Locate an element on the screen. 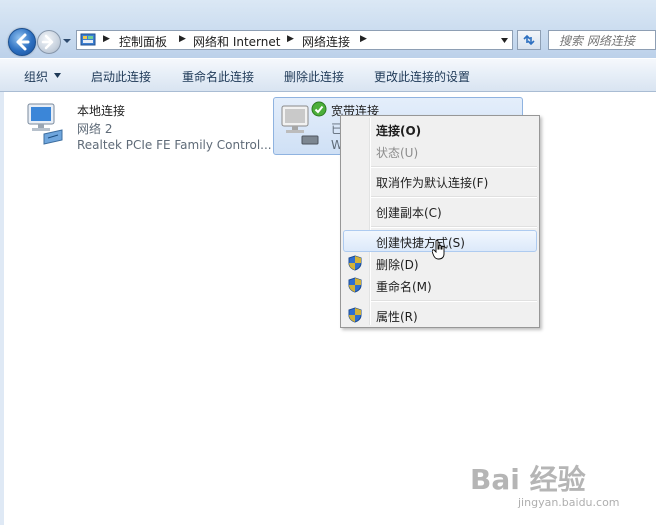 This screenshot has height=525, width=656. menu-item-create-copy: 创建副本(C) is located at coordinates (440, 211).